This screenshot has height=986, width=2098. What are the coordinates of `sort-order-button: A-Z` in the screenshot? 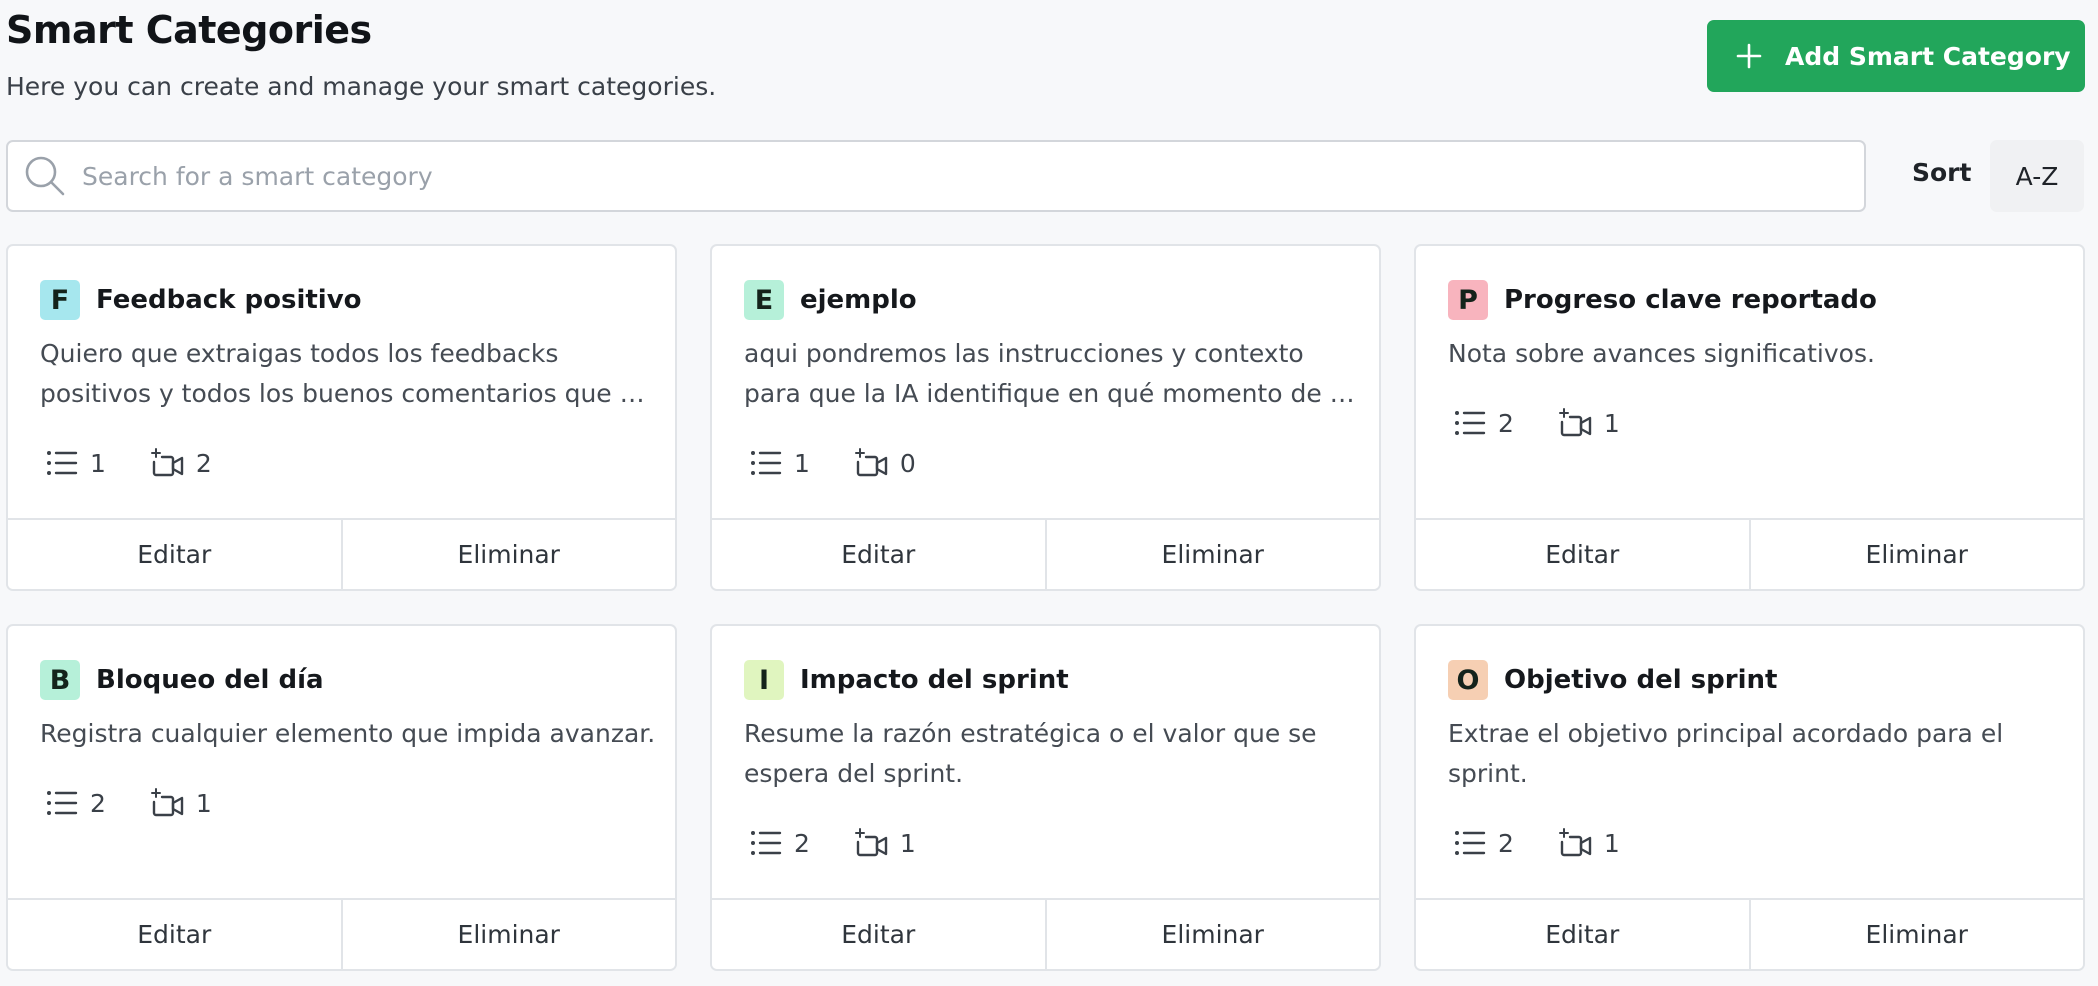 It's located at (2037, 176).